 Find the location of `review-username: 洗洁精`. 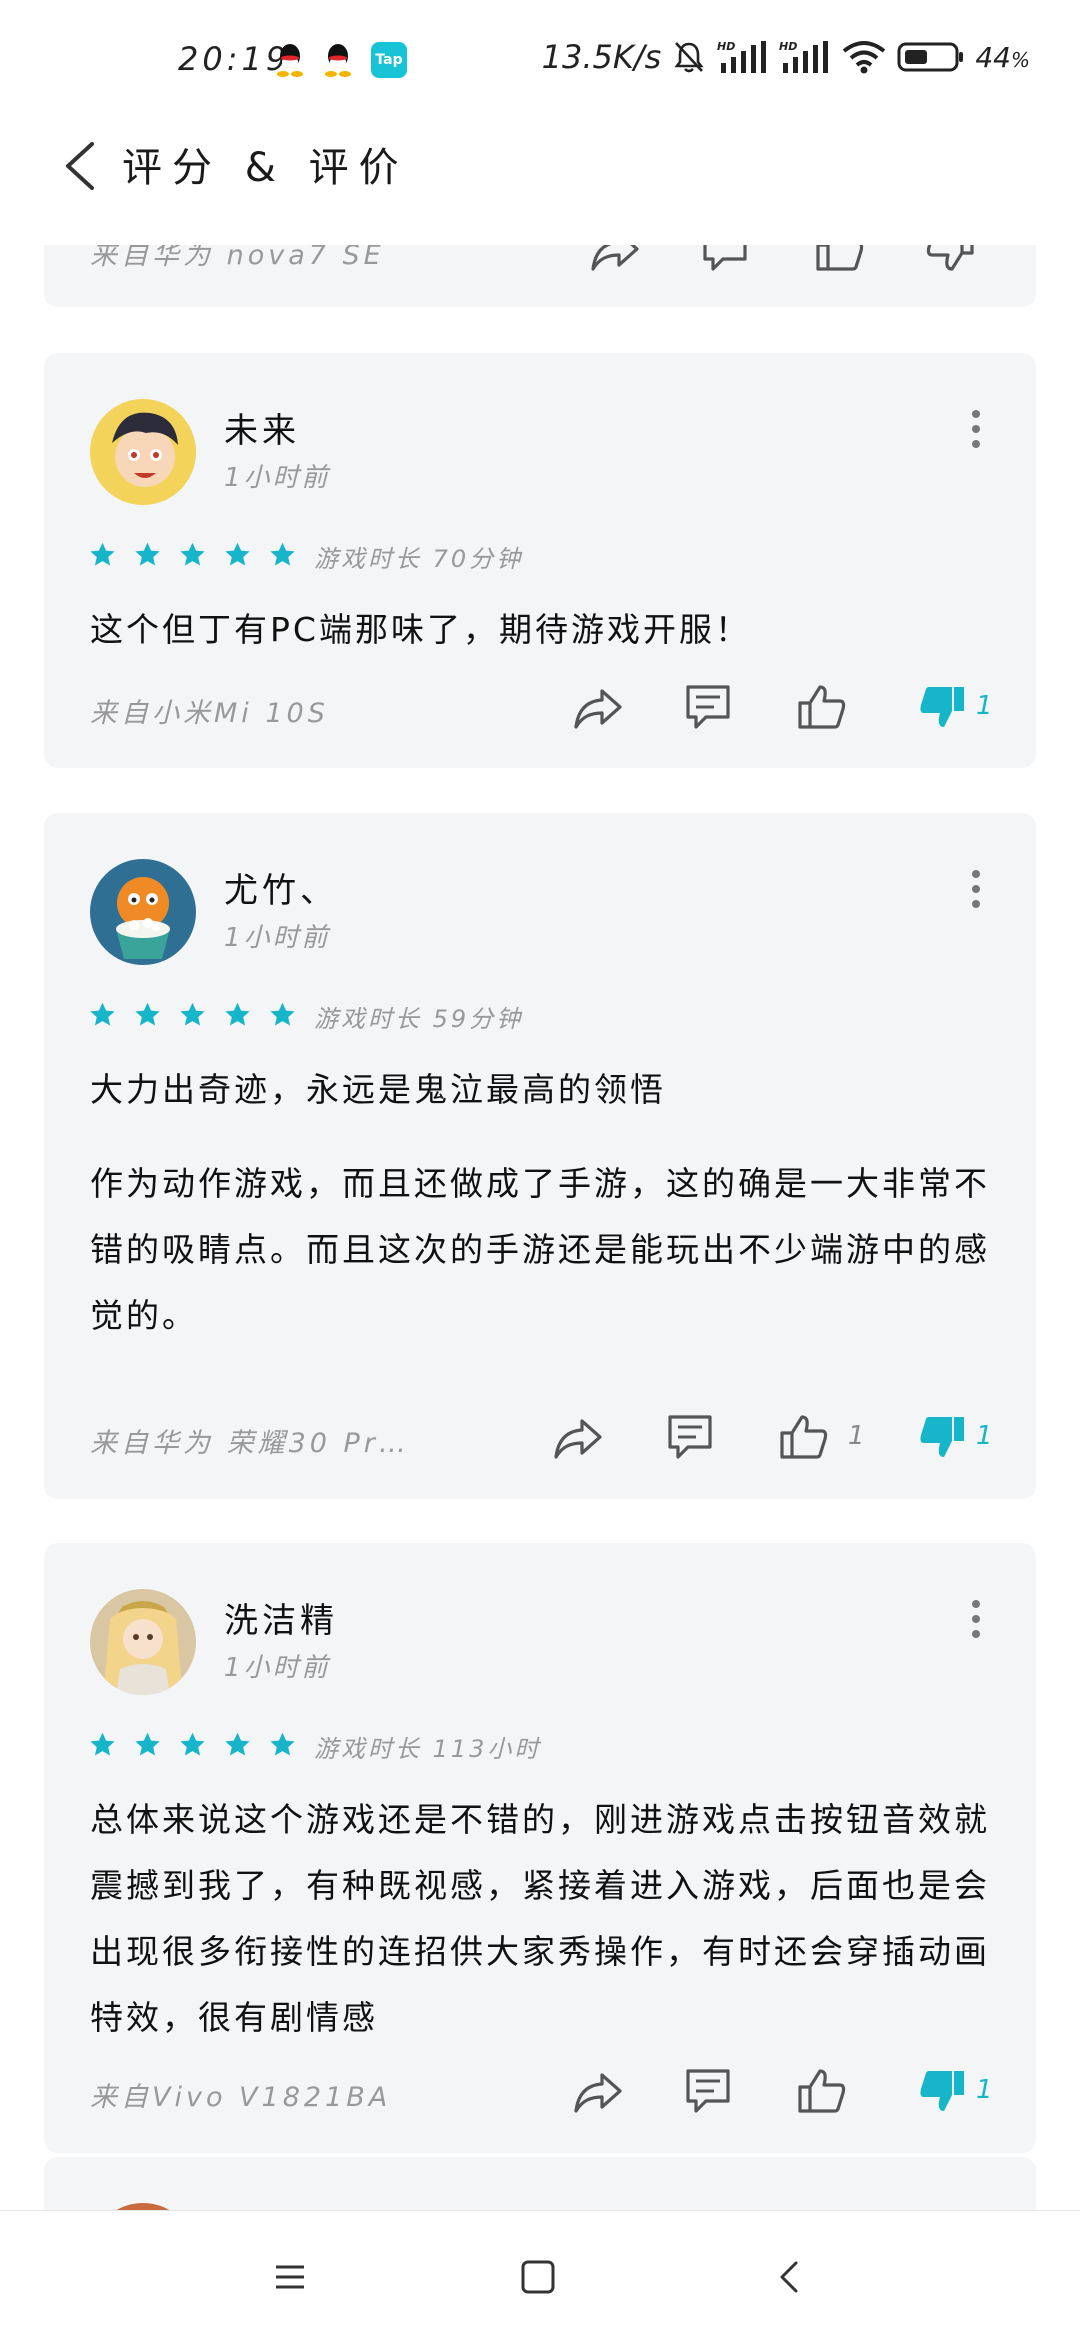

review-username: 洗洁精 is located at coordinates (281, 1617).